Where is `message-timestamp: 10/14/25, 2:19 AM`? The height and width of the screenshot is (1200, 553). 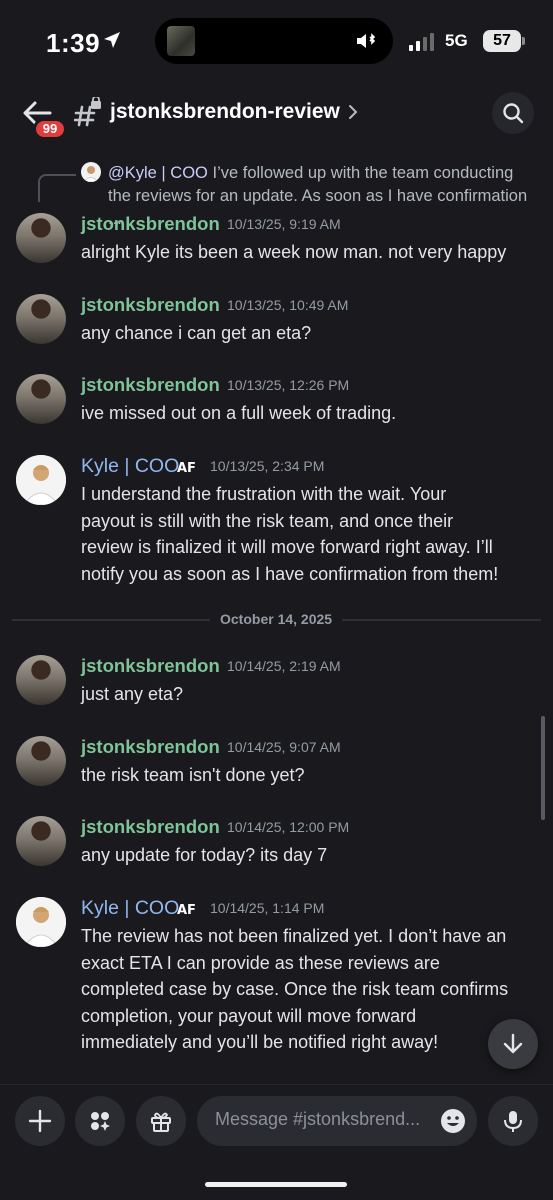
message-timestamp: 10/14/25, 2:19 AM is located at coordinates (284, 666).